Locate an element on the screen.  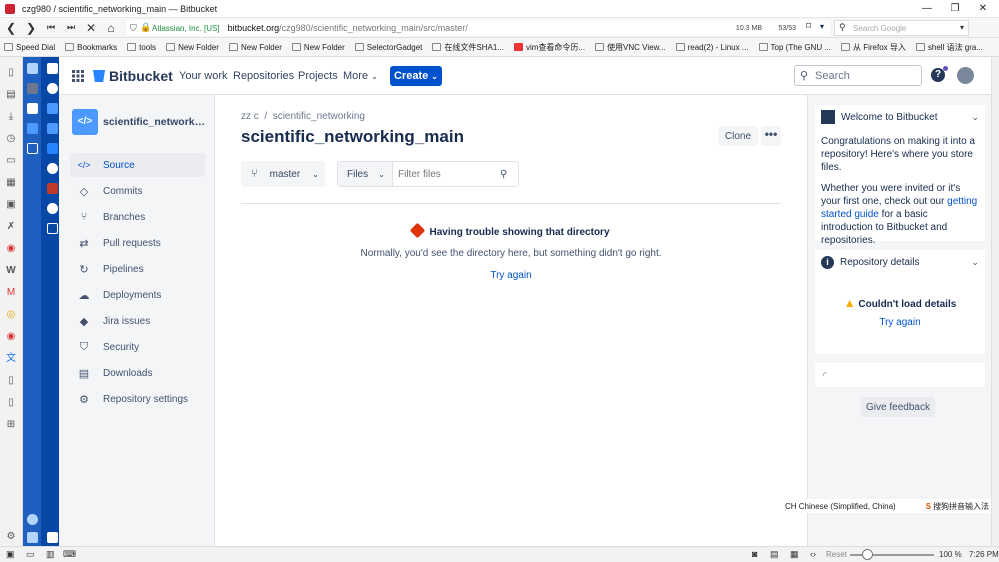
lock-icon is located at coordinates (52, 537).